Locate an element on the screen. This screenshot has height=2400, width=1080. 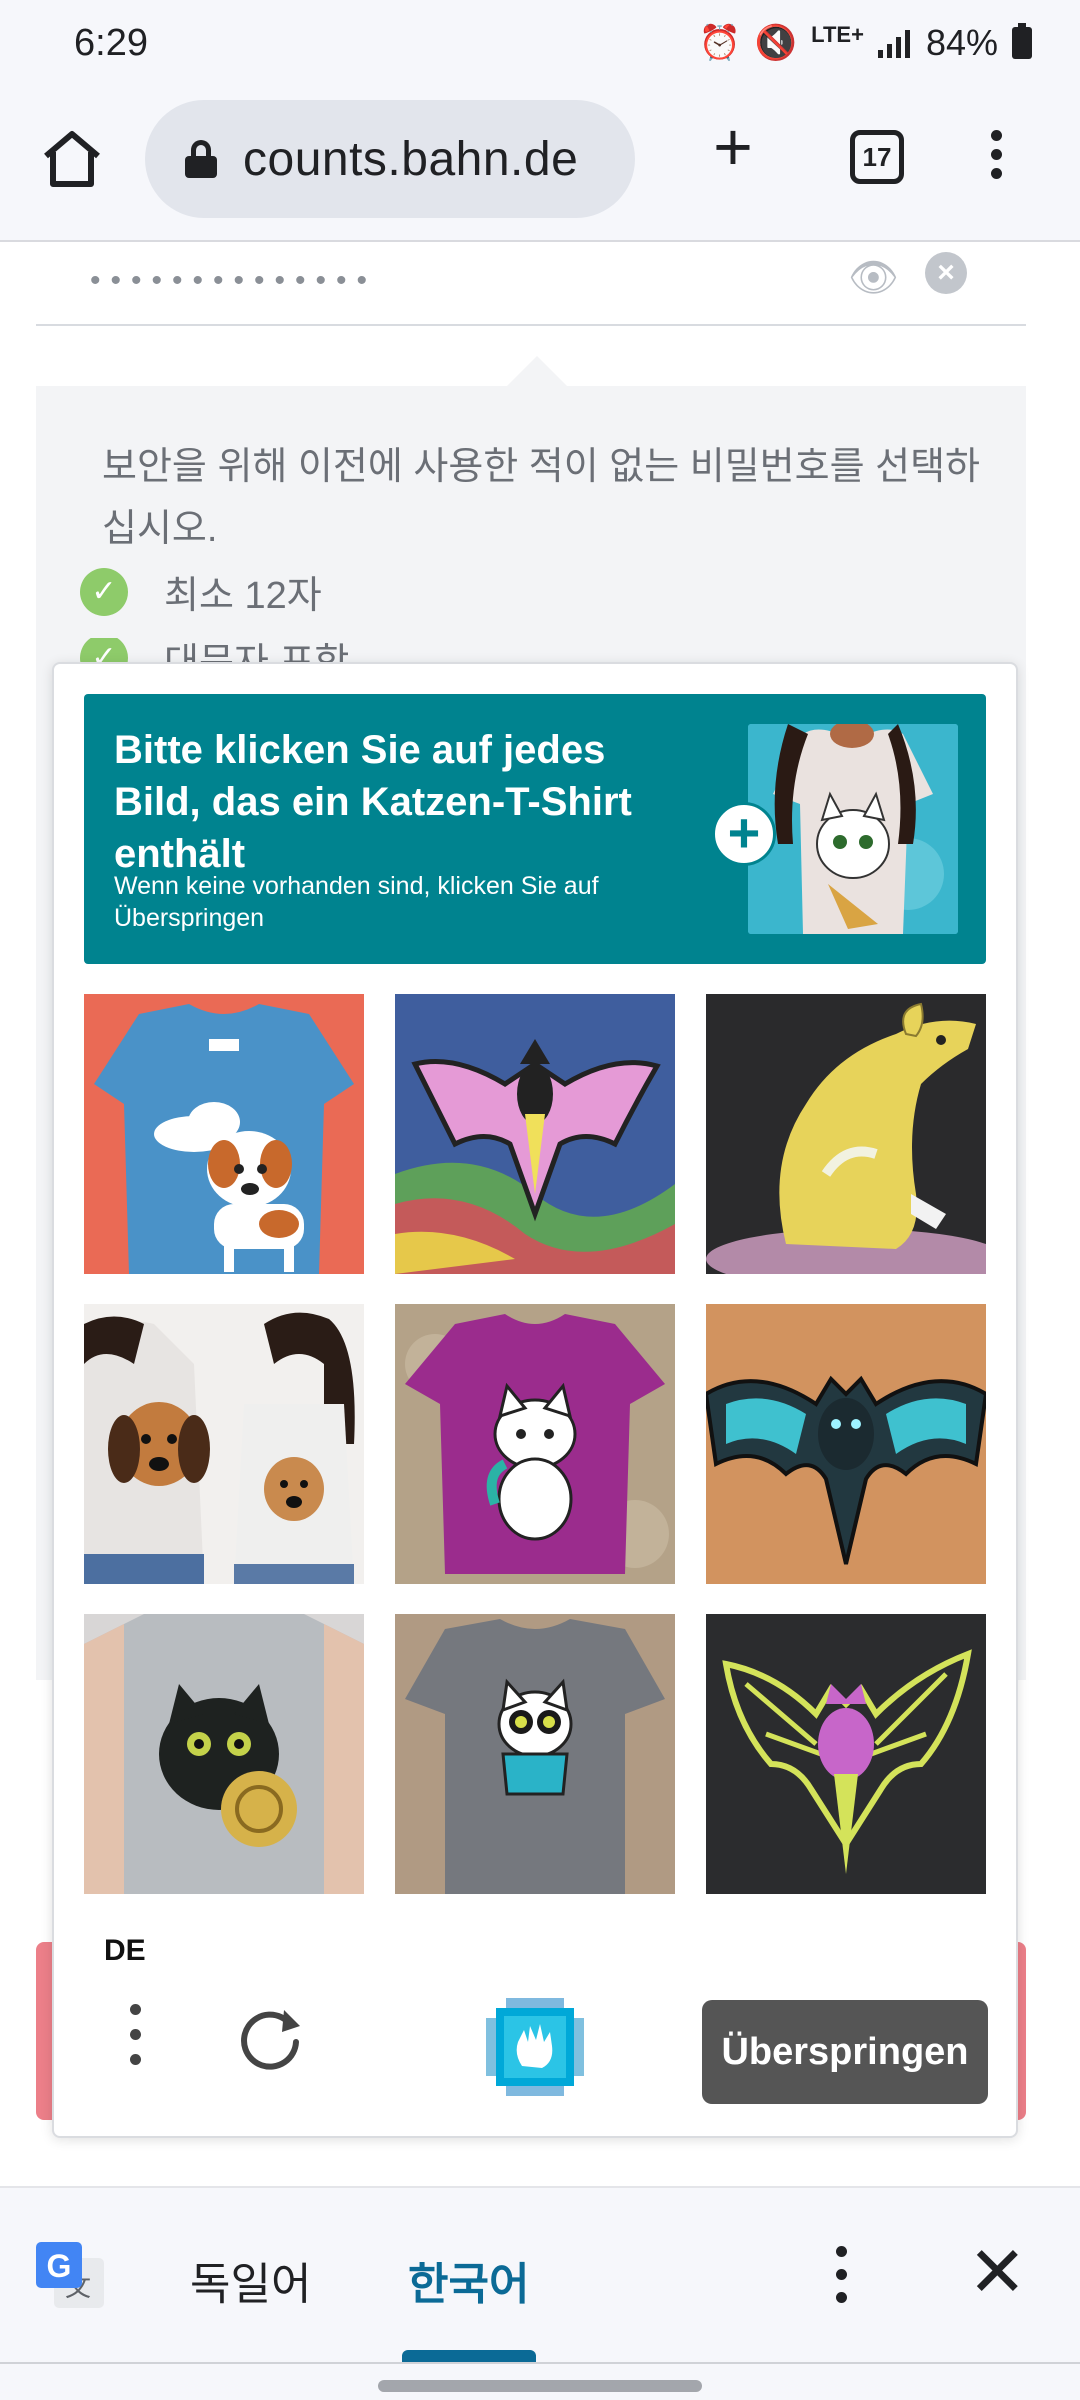
expand-example-icon: + is located at coordinates (744, 834).